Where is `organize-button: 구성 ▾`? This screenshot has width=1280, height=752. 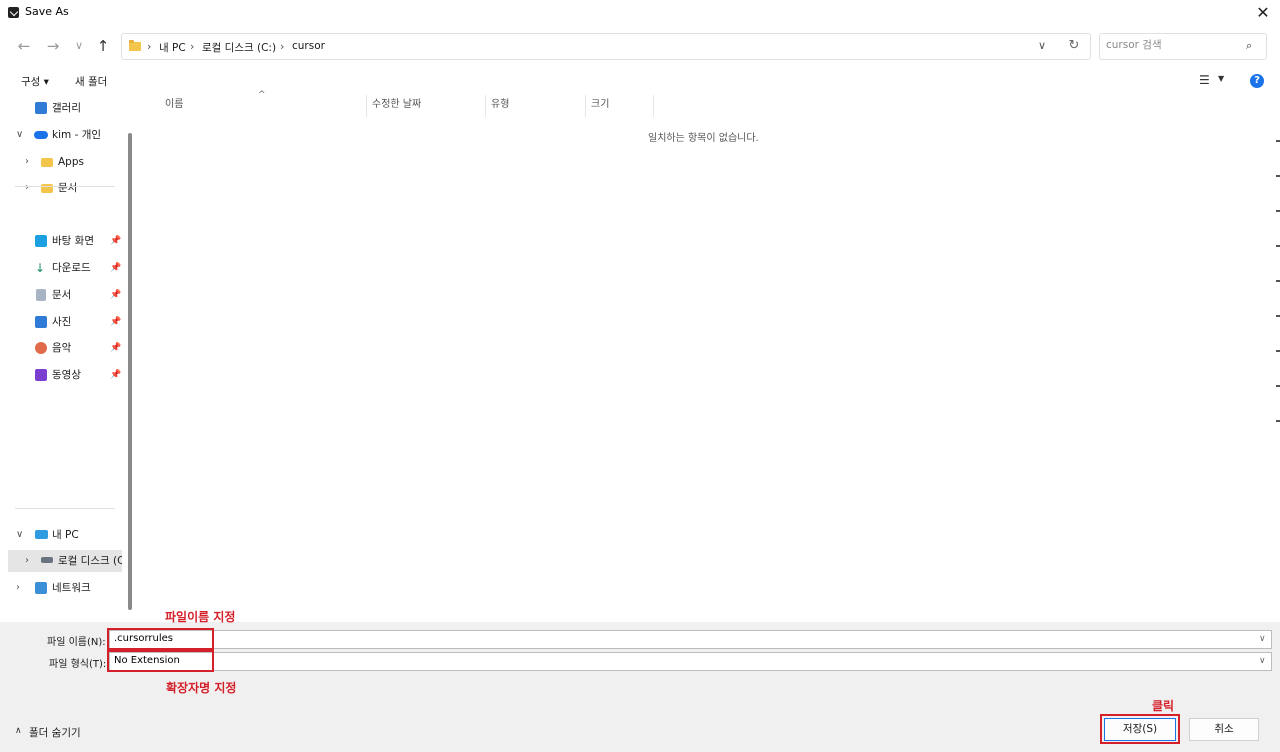 organize-button: 구성 ▾ is located at coordinates (35, 81).